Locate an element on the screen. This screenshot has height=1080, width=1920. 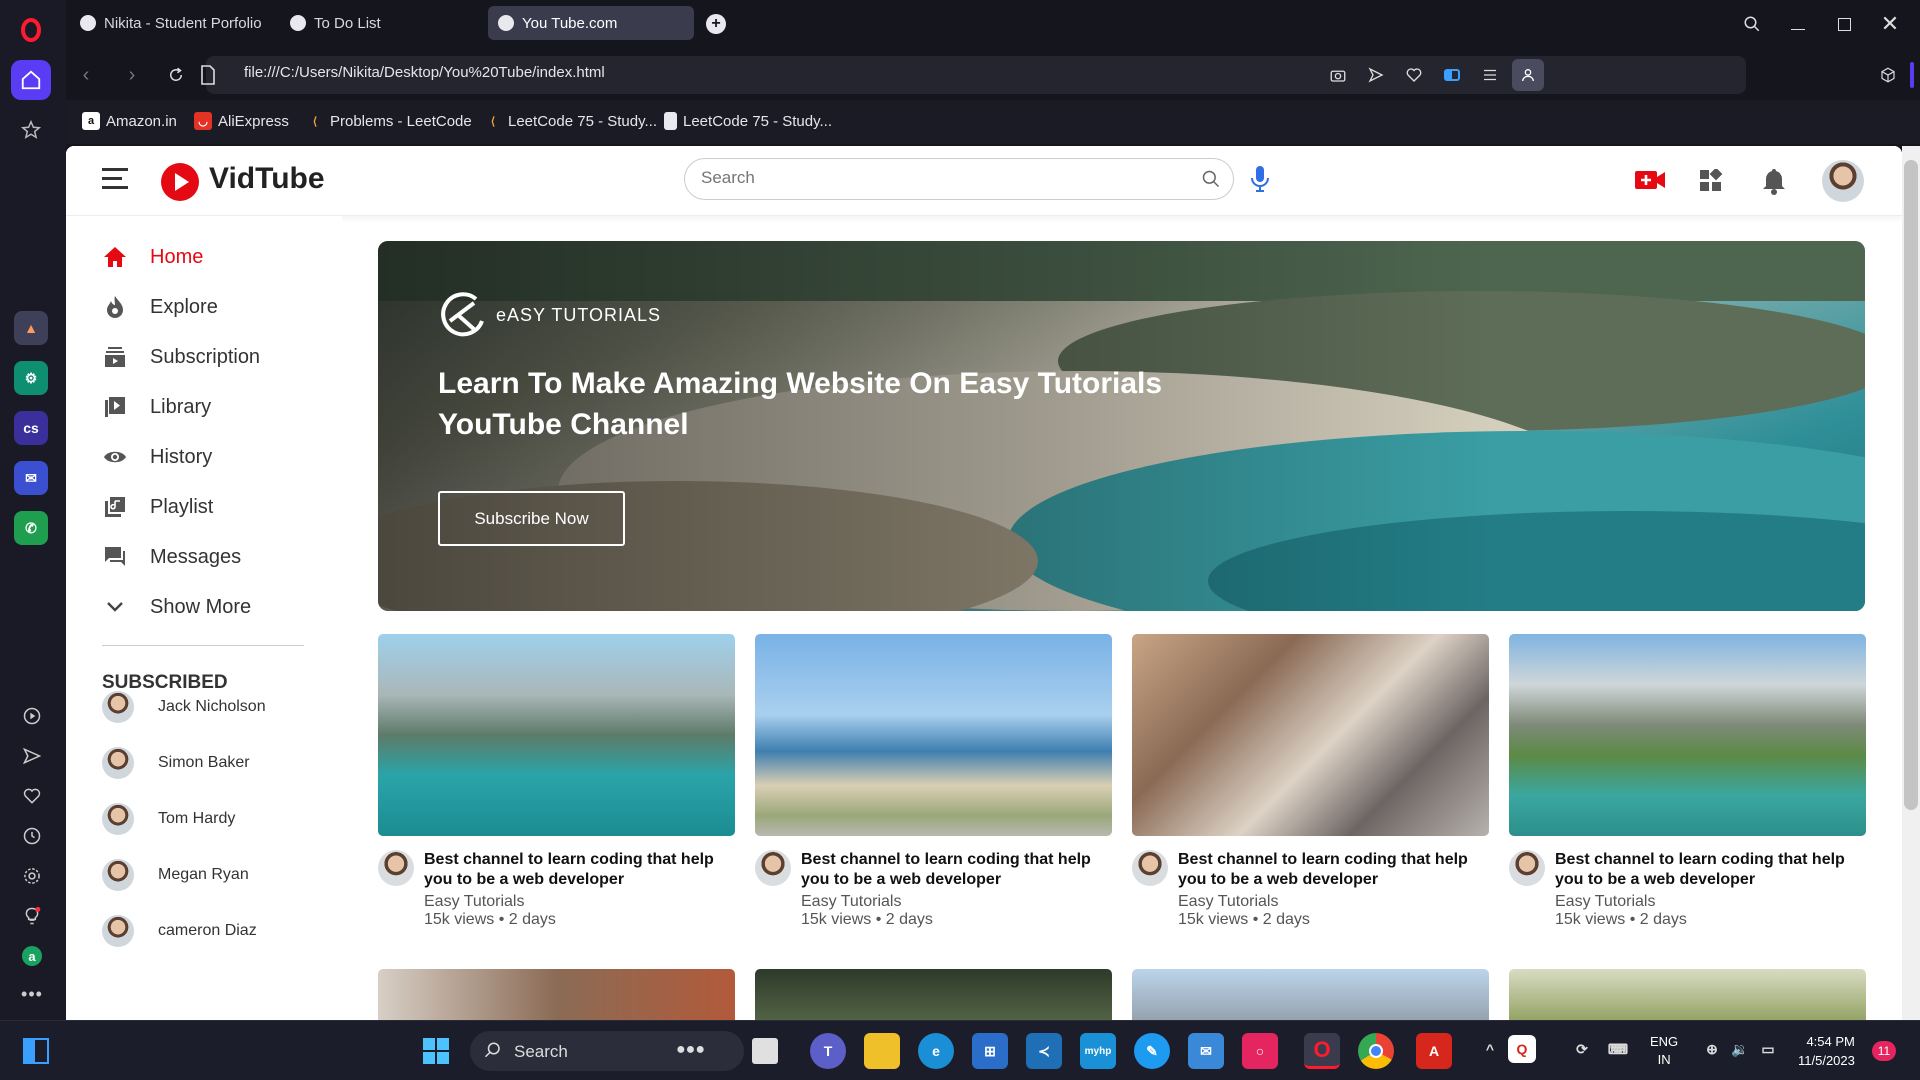
vscode-icon: ≺ is located at coordinates (1044, 1051).